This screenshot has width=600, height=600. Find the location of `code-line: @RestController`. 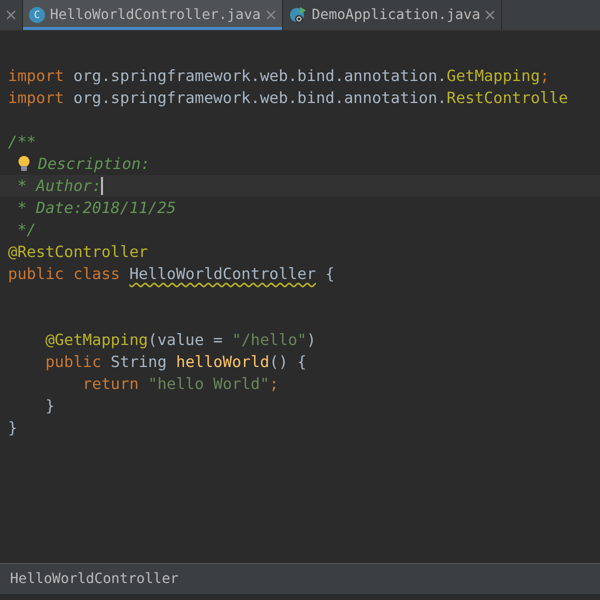

code-line: @RestController is located at coordinates (78, 252).